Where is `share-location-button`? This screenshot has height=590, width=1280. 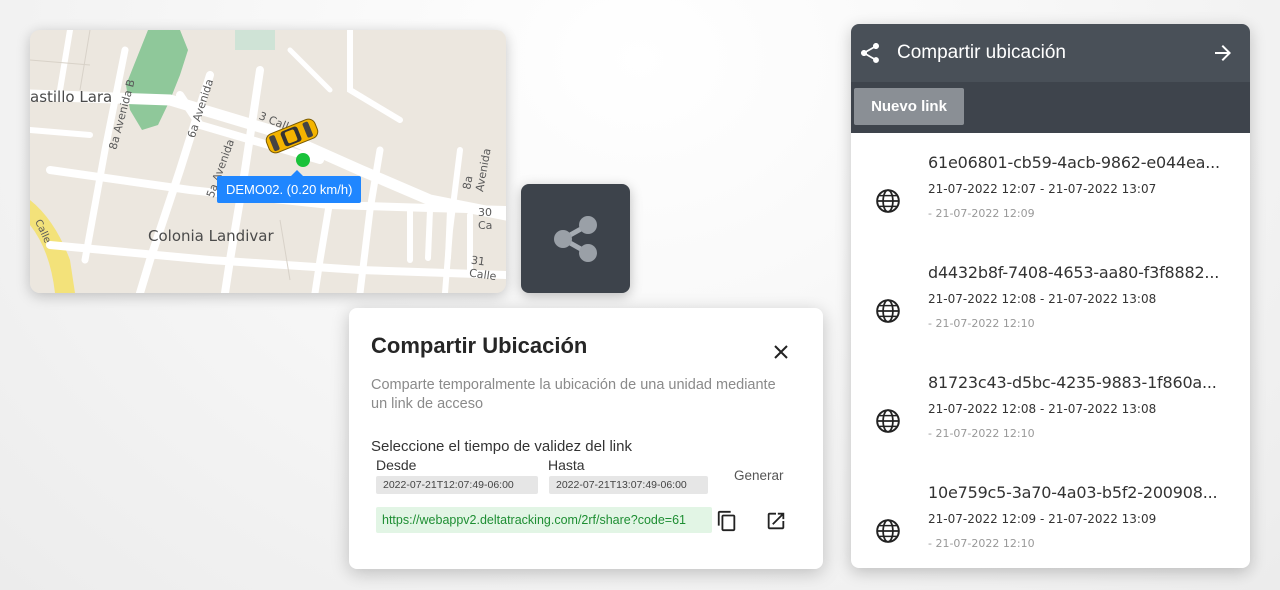 share-location-button is located at coordinates (575, 238).